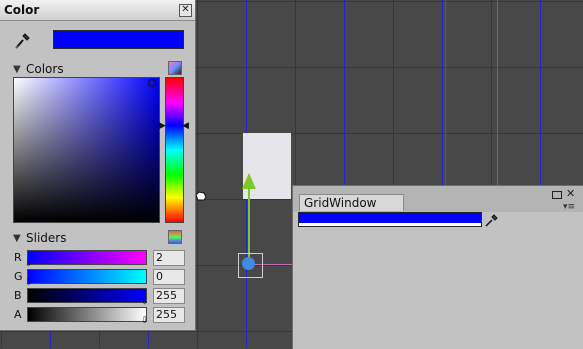 This screenshot has width=583, height=349. Describe the element at coordinates (17, 238) in the screenshot. I see `sliders-foldout-arrow: ▼` at that location.